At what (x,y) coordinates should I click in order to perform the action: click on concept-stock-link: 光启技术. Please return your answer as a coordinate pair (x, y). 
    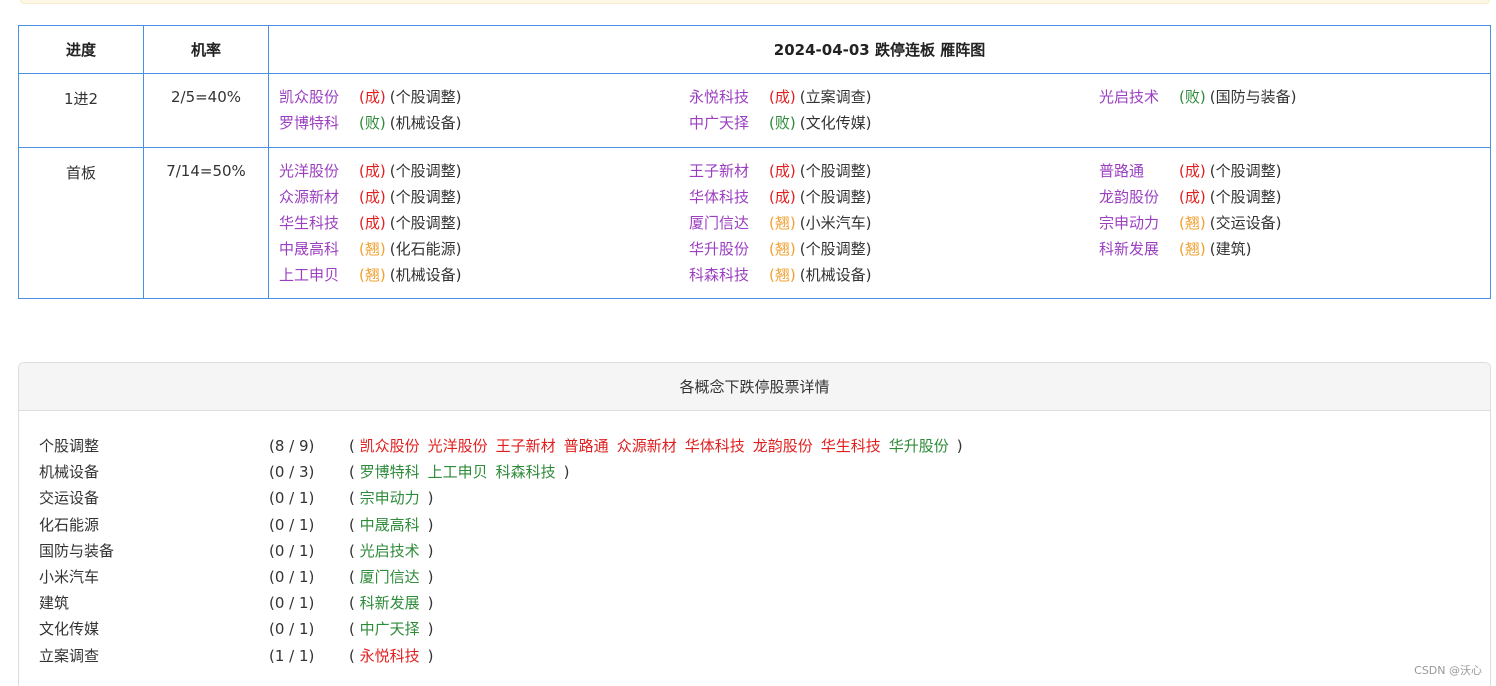
    Looking at the image, I should click on (390, 551).